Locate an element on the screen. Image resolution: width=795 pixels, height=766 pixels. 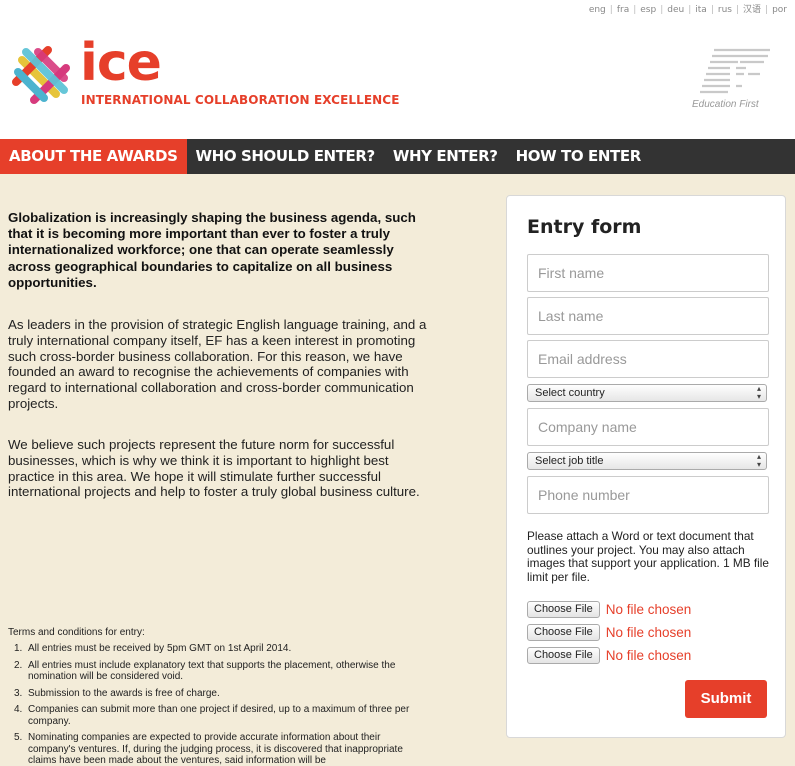
file-input-2: Choose File No file chosen is located at coordinates (609, 632).